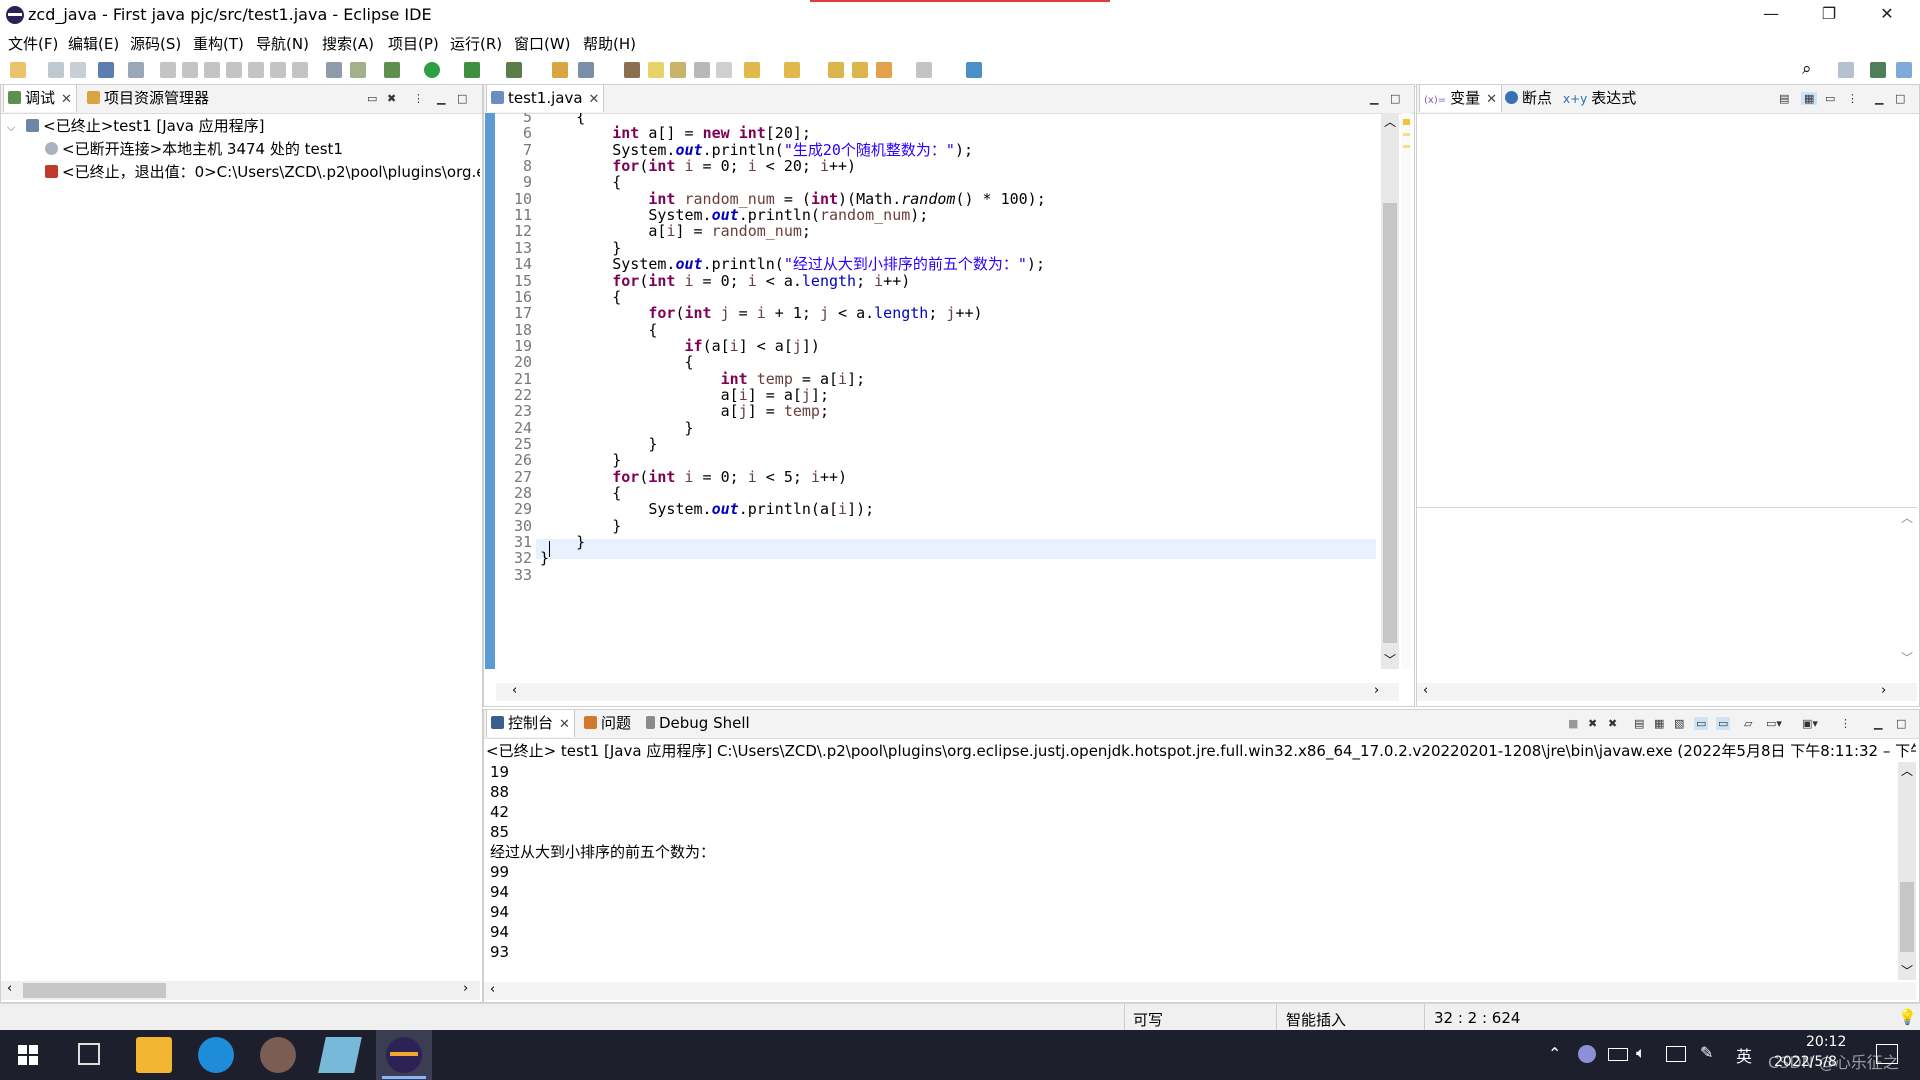 This screenshot has height=1080, width=1920. Describe the element at coordinates (348, 43) in the screenshot. I see `menu-search: 搜索(A)` at that location.